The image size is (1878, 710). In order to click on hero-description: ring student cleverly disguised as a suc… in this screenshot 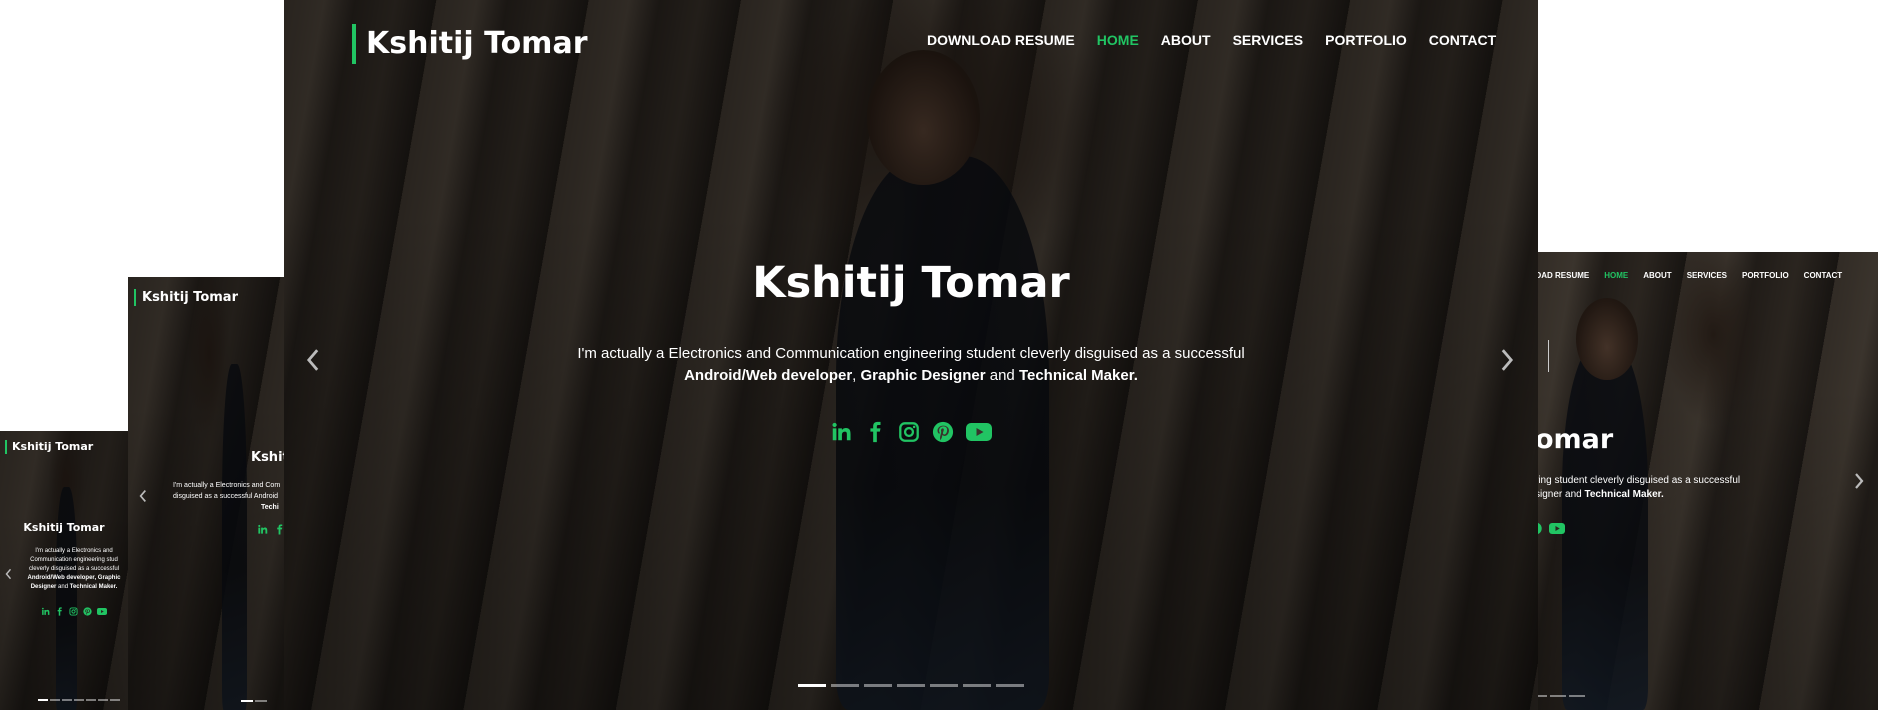, I will do `click(1637, 488)`.